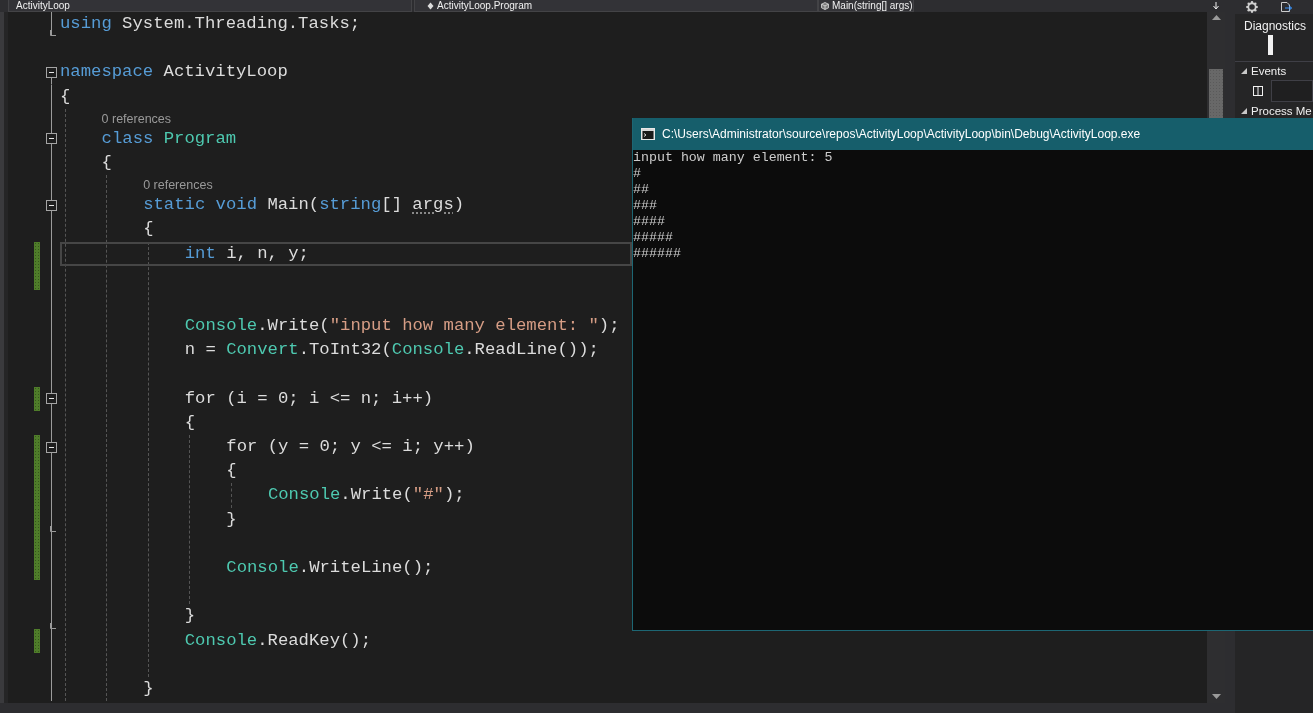  I want to click on code-line: Console.WriteLine();, so click(330, 567).